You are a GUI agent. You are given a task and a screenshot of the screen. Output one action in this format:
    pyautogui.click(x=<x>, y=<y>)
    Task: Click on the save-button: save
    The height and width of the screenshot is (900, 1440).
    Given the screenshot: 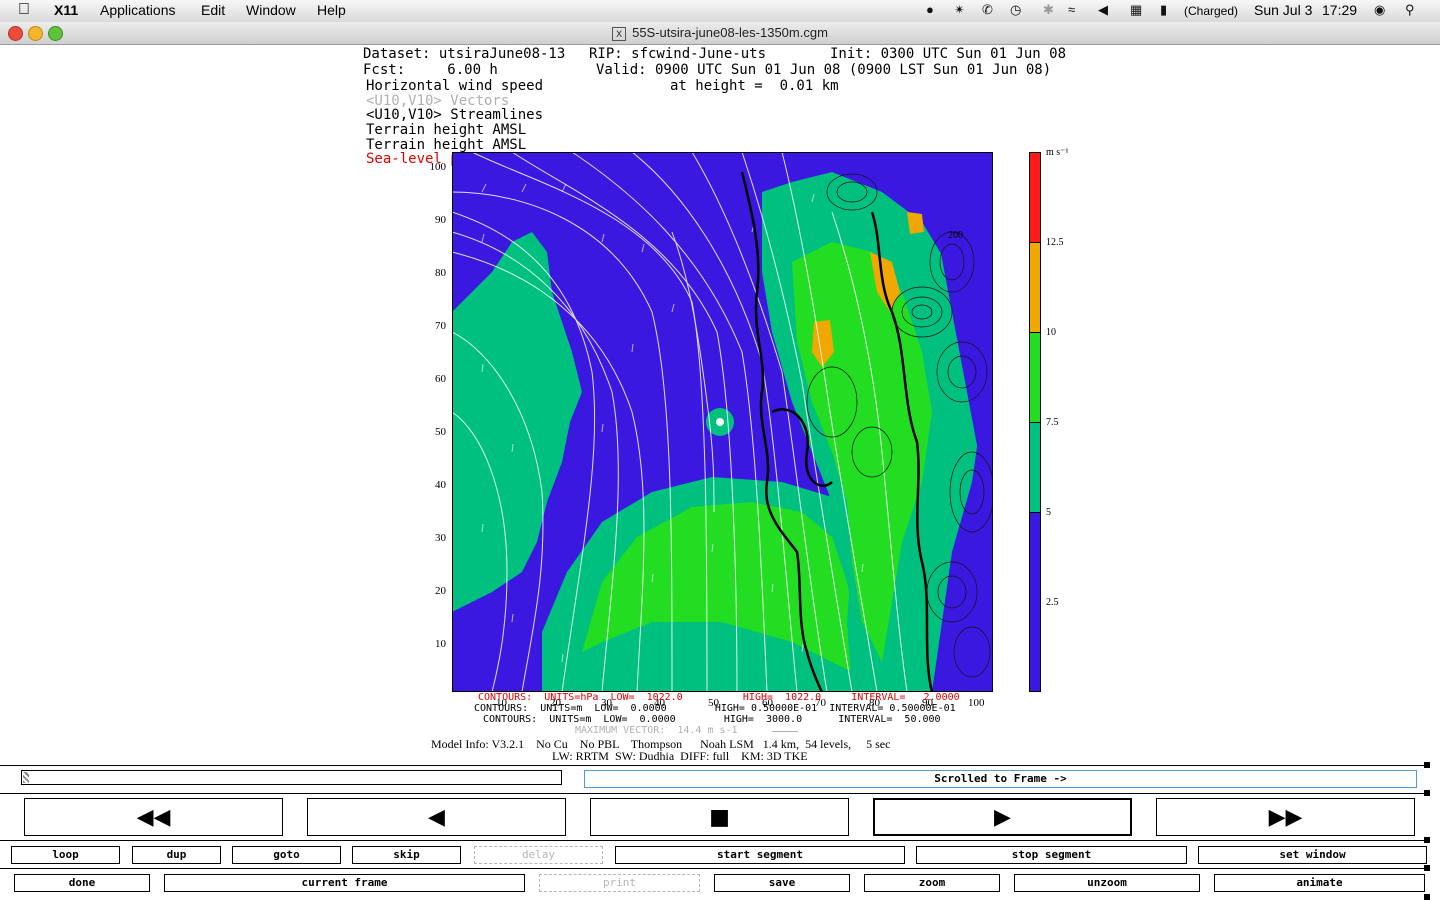 What is the action you would take?
    pyautogui.click(x=782, y=883)
    